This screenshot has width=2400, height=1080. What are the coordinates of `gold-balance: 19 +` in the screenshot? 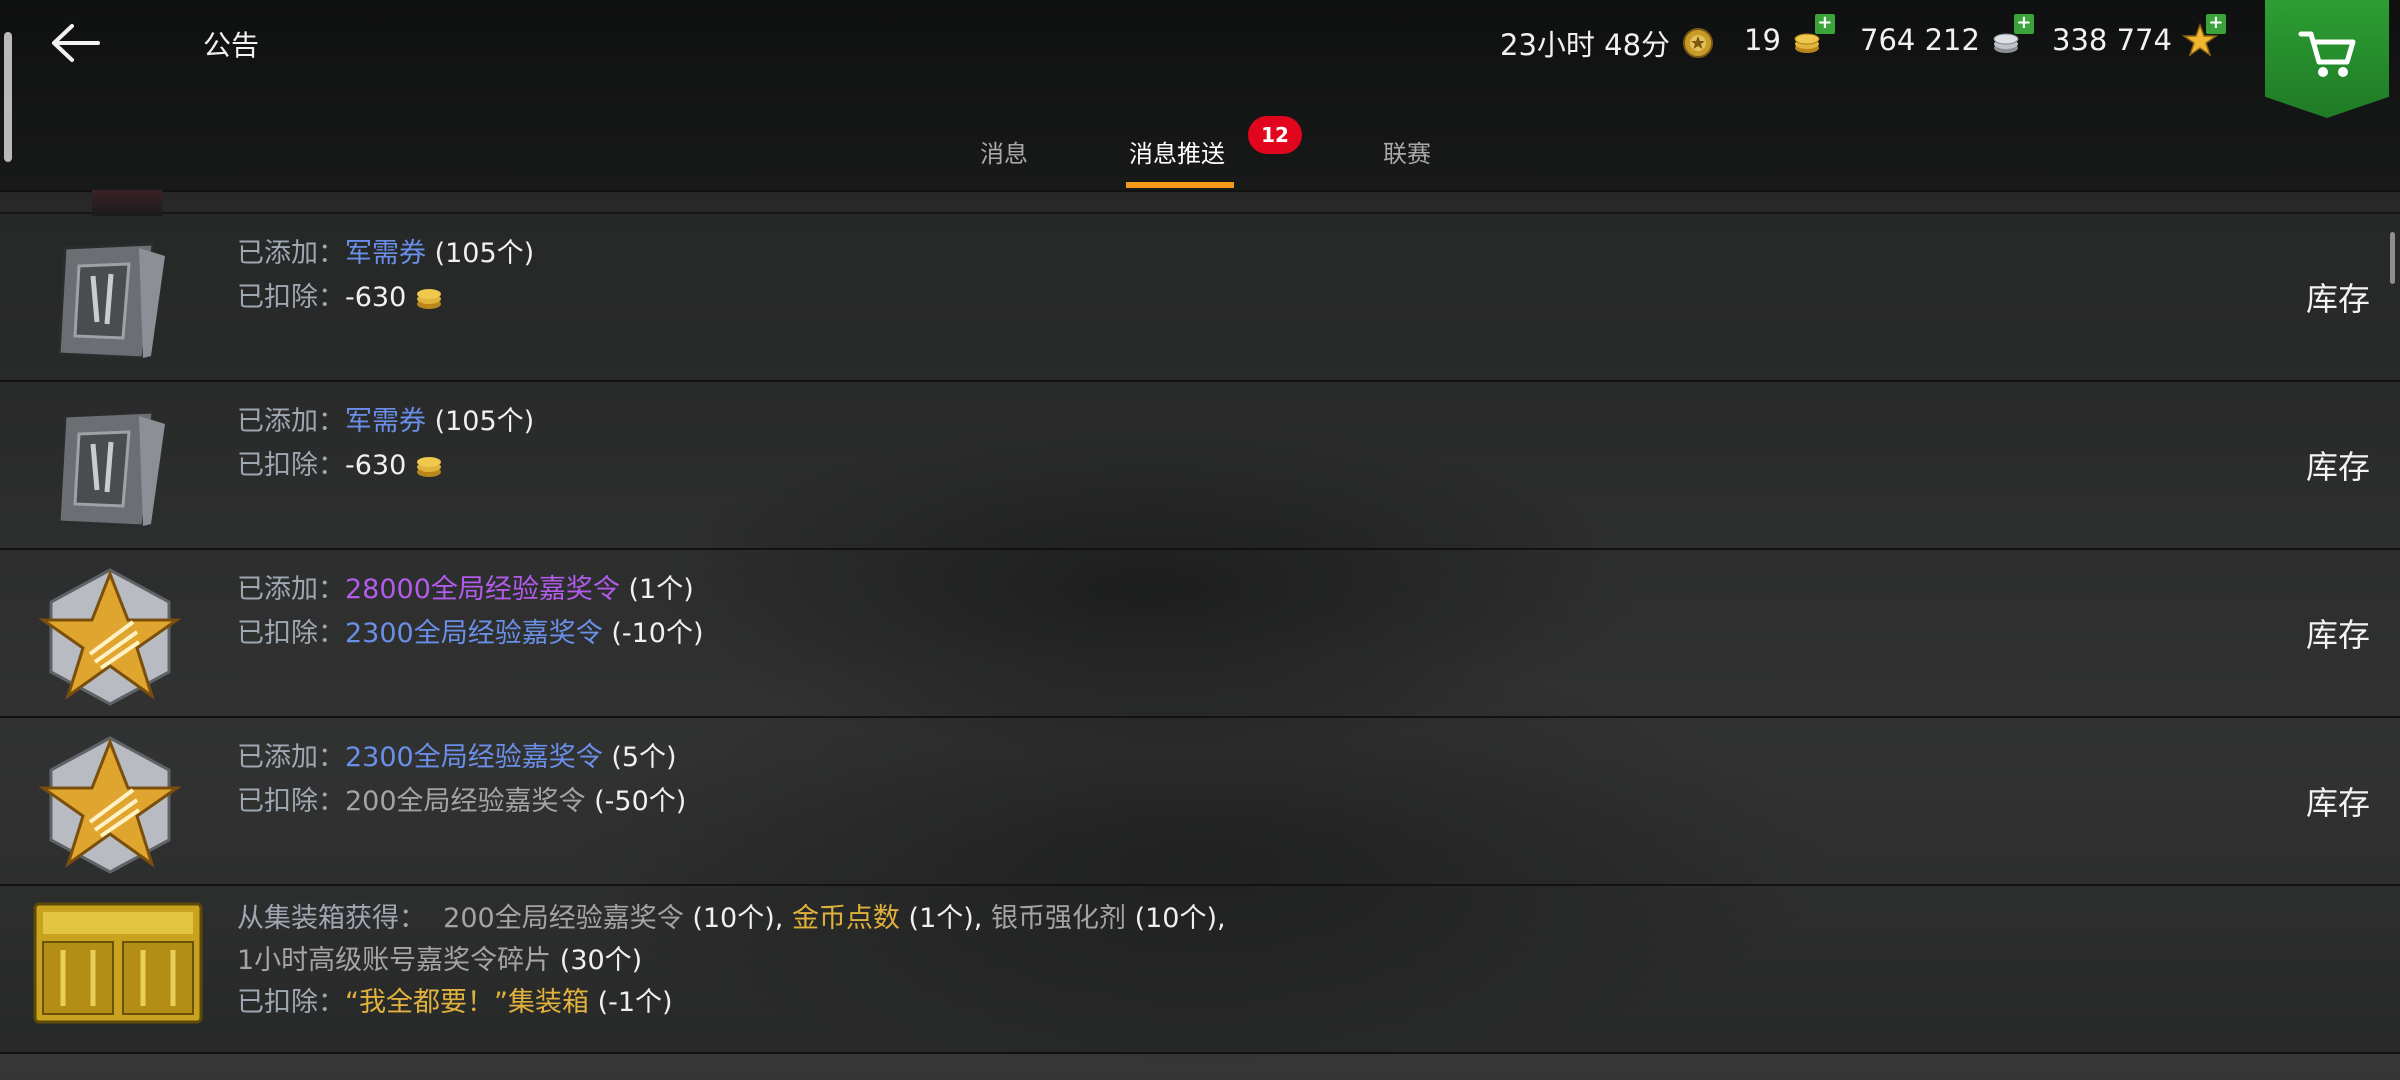 It's located at (1789, 36).